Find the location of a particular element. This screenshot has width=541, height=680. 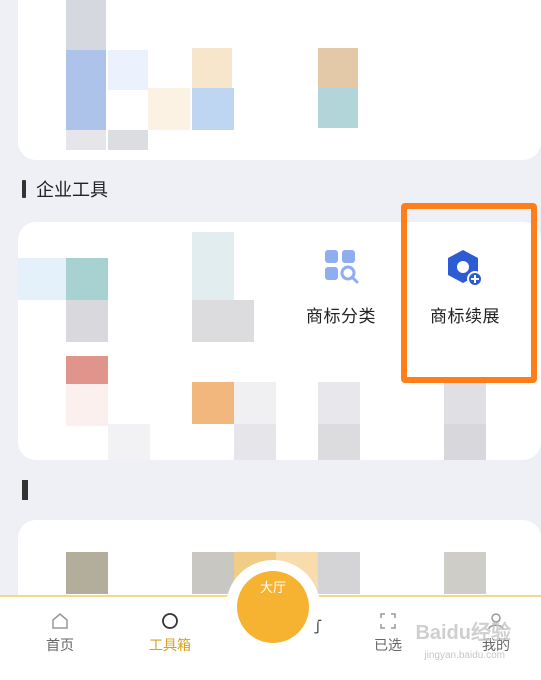

center-hall-button: 大厅 is located at coordinates (273, 607).